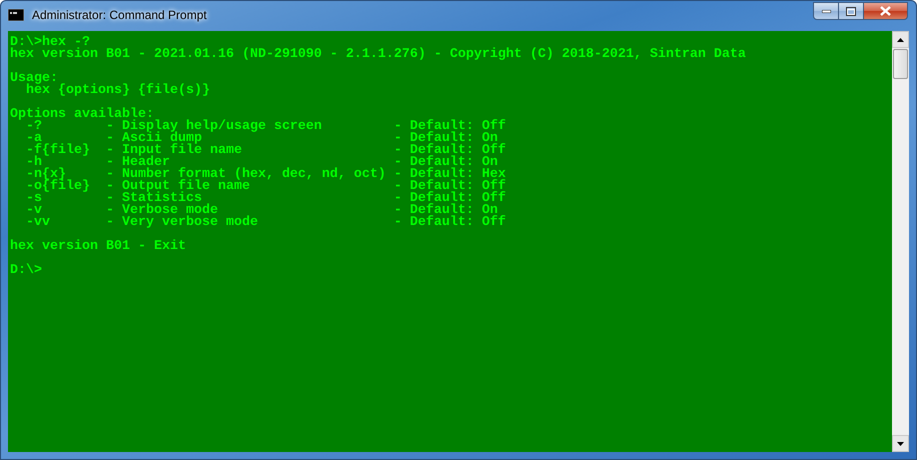 Image resolution: width=917 pixels, height=460 pixels. I want to click on scrollbar-thumb, so click(900, 64).